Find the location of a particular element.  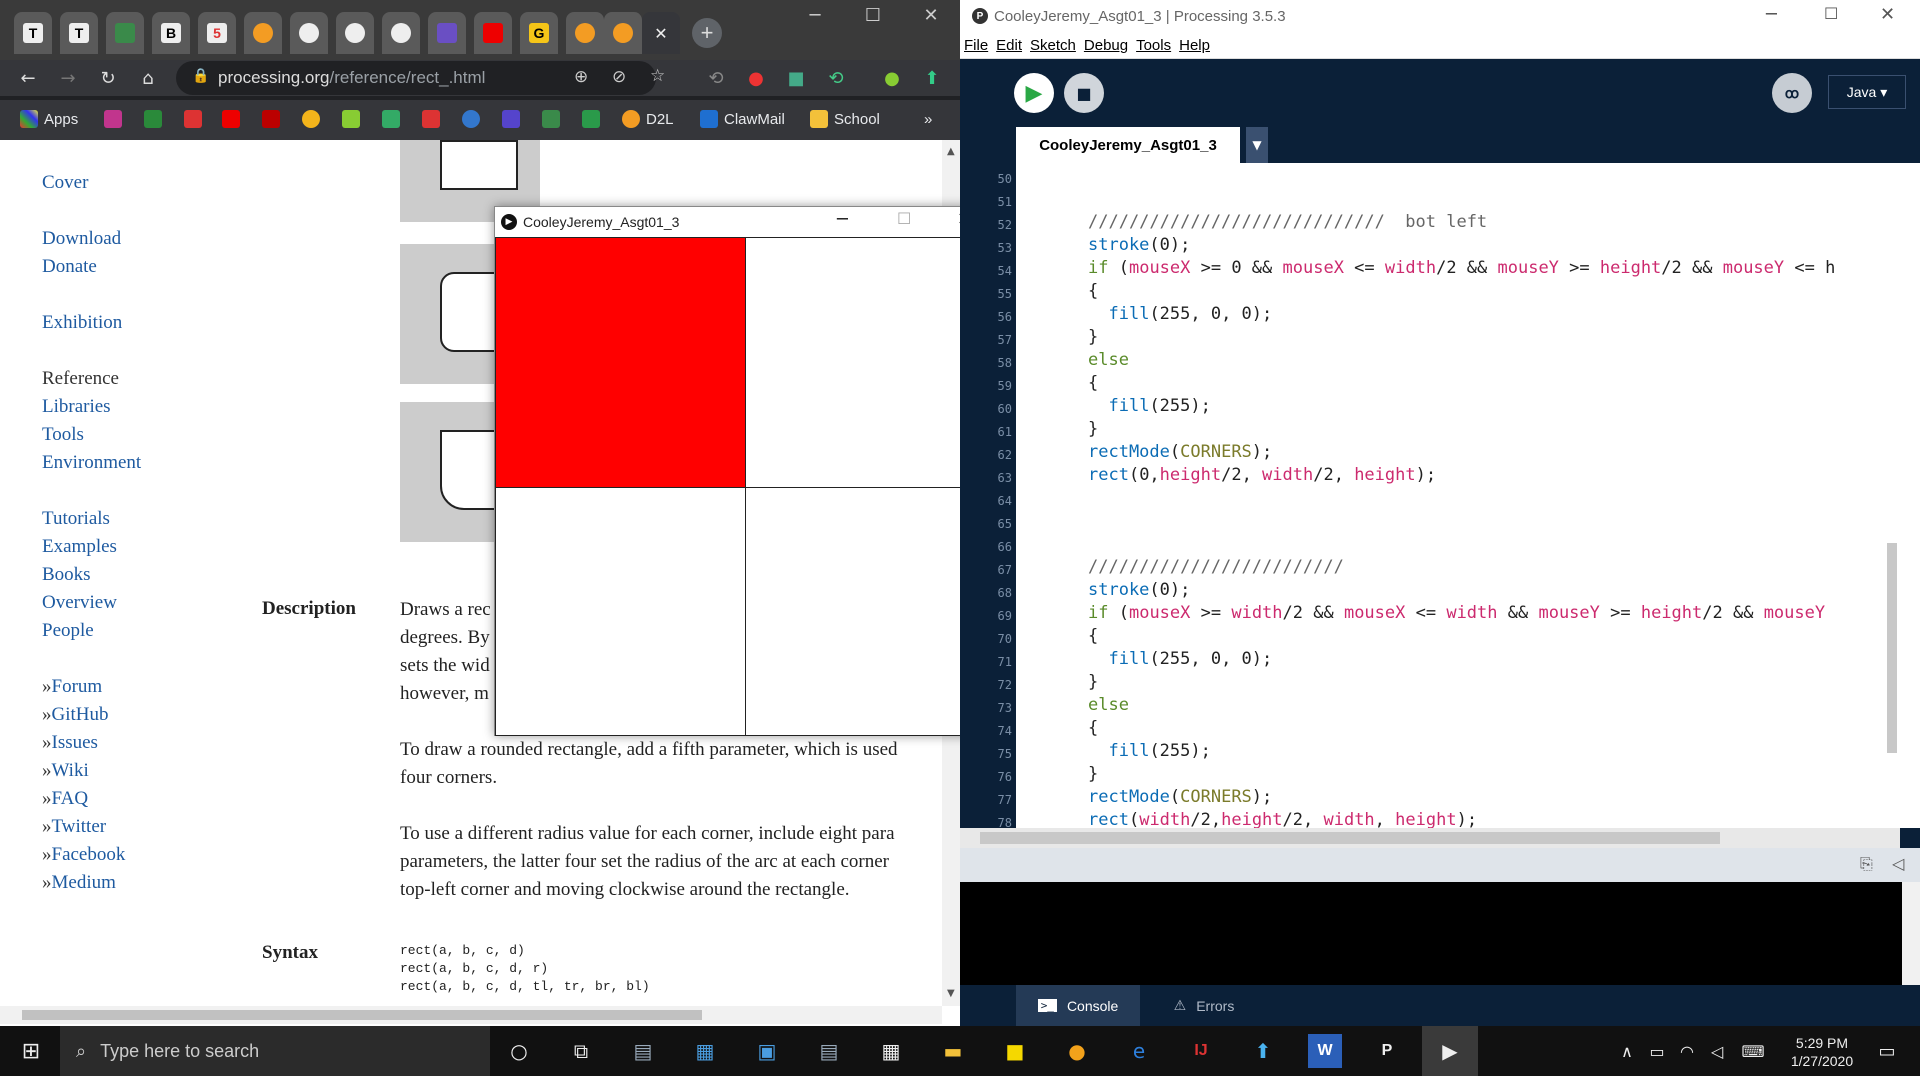

nav-books: Books is located at coordinates (66, 575).